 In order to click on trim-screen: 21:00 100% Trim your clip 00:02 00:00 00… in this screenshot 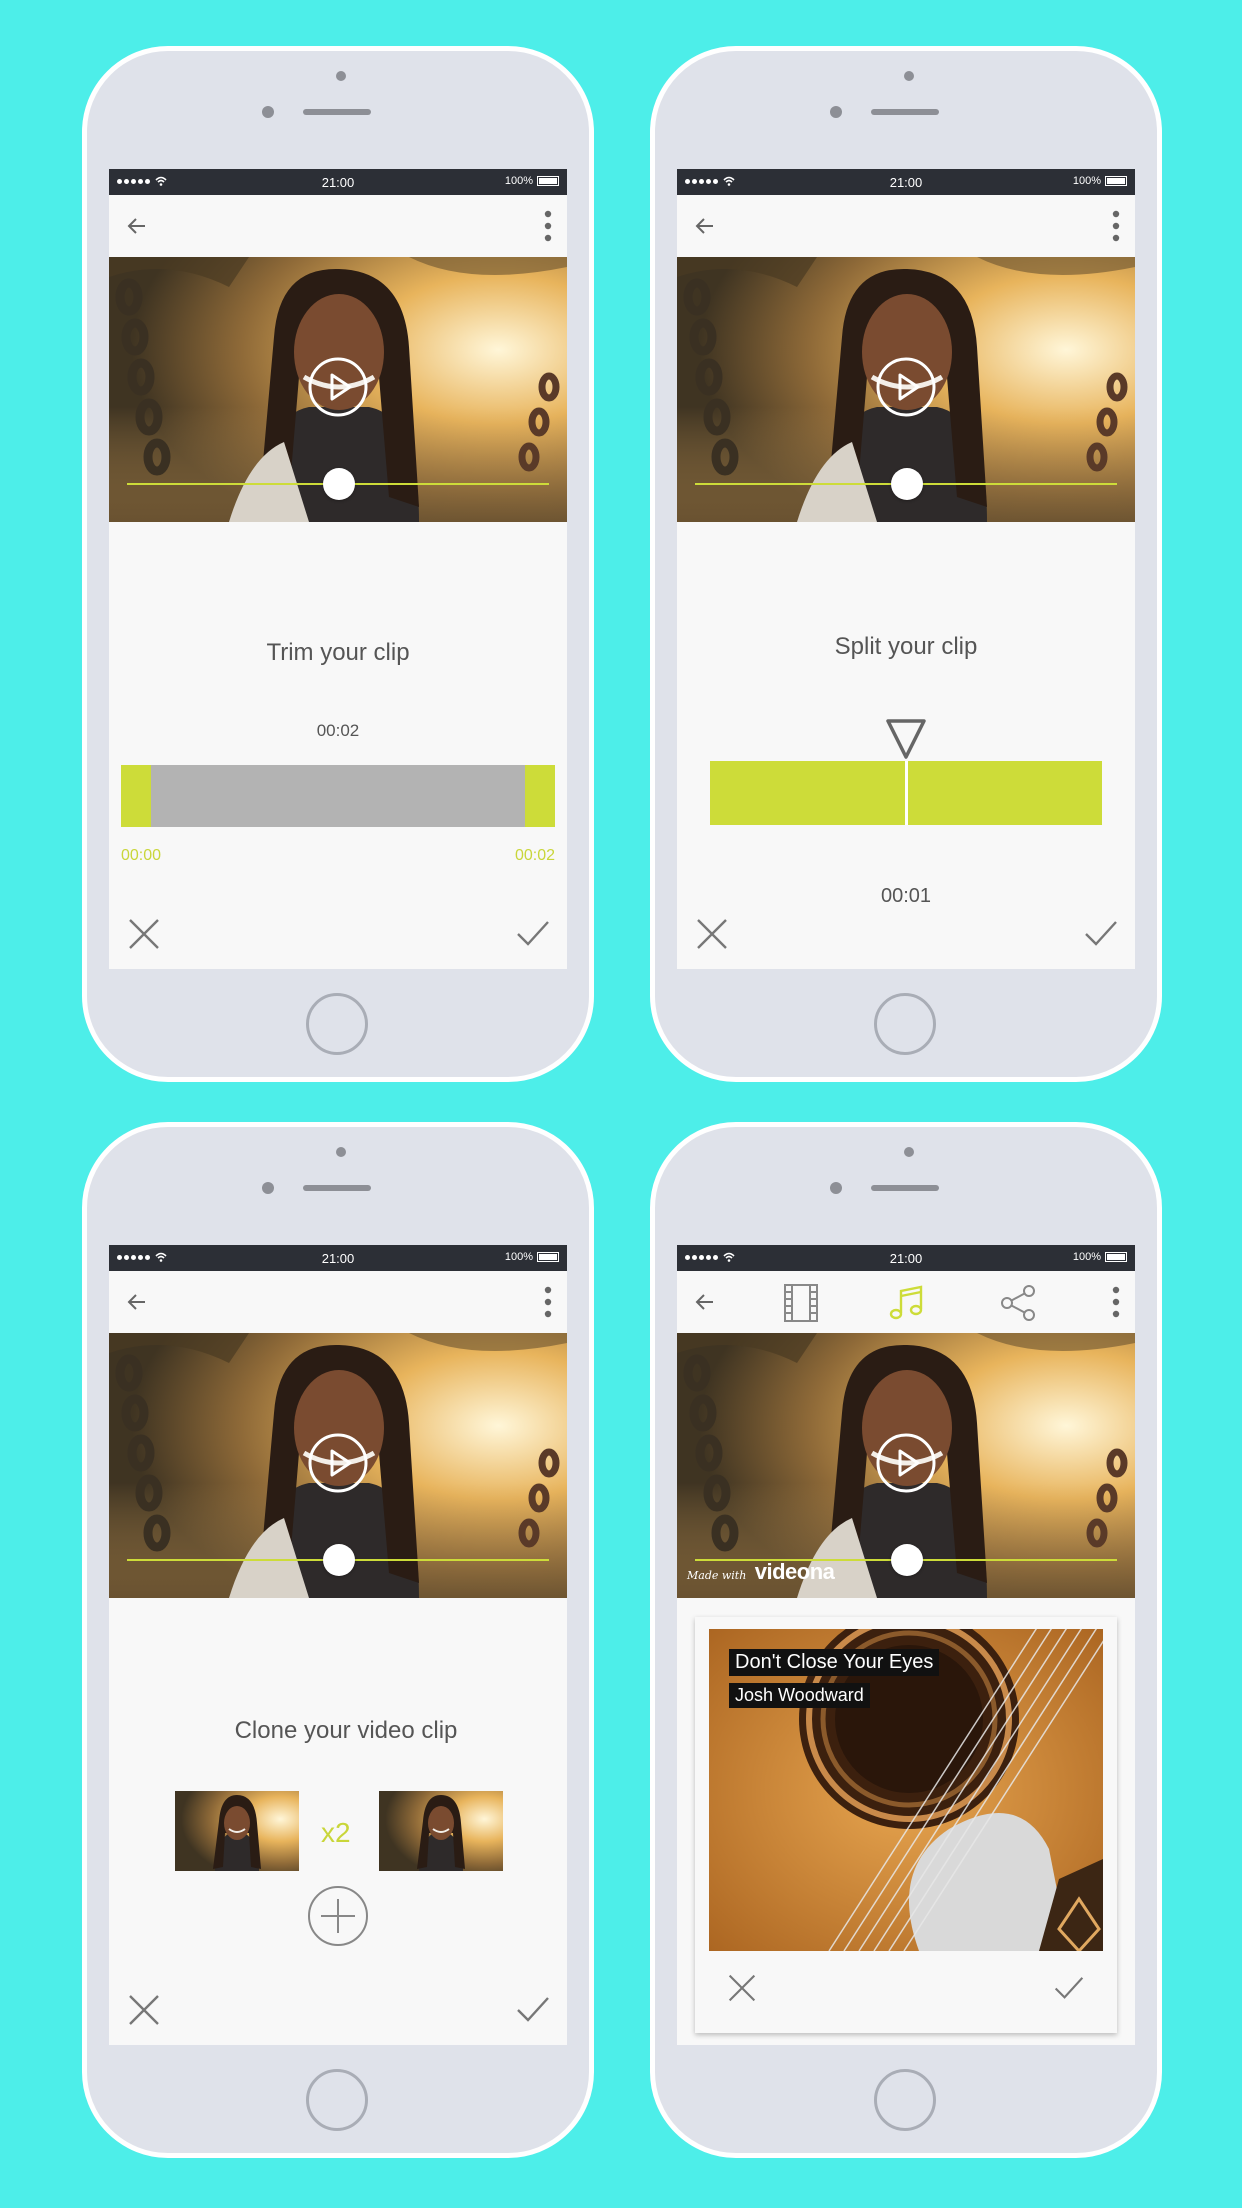, I will do `click(338, 569)`.